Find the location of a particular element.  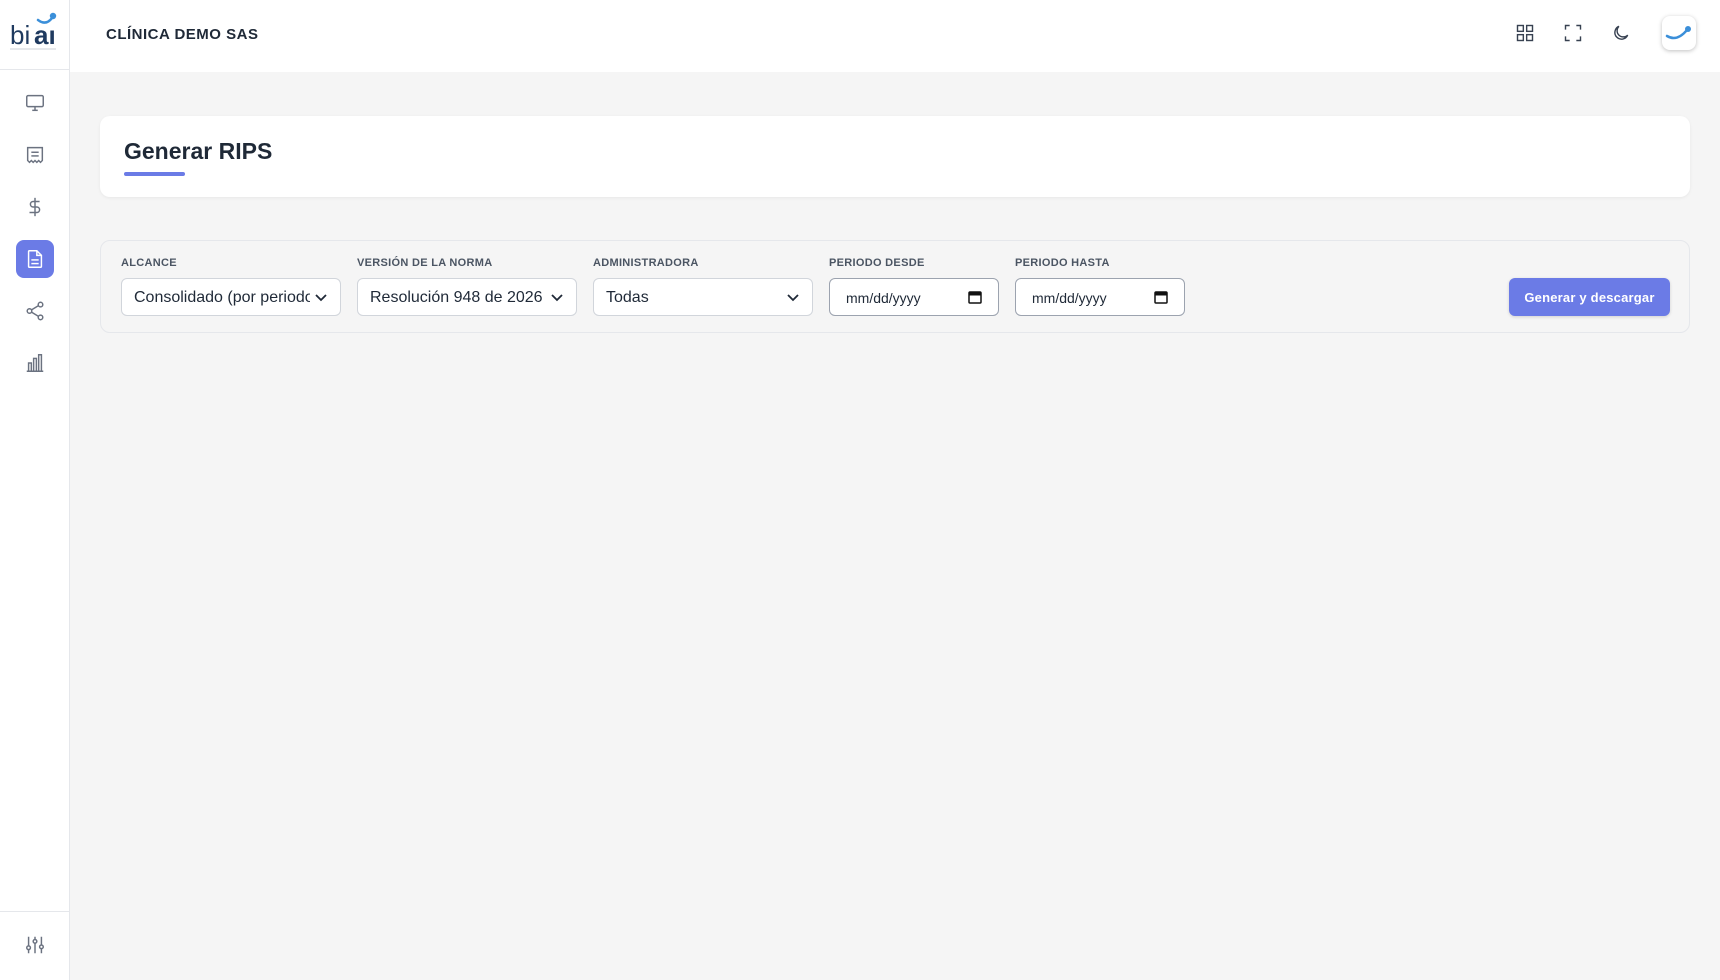

sidebar-item-rips is located at coordinates (35, 259).